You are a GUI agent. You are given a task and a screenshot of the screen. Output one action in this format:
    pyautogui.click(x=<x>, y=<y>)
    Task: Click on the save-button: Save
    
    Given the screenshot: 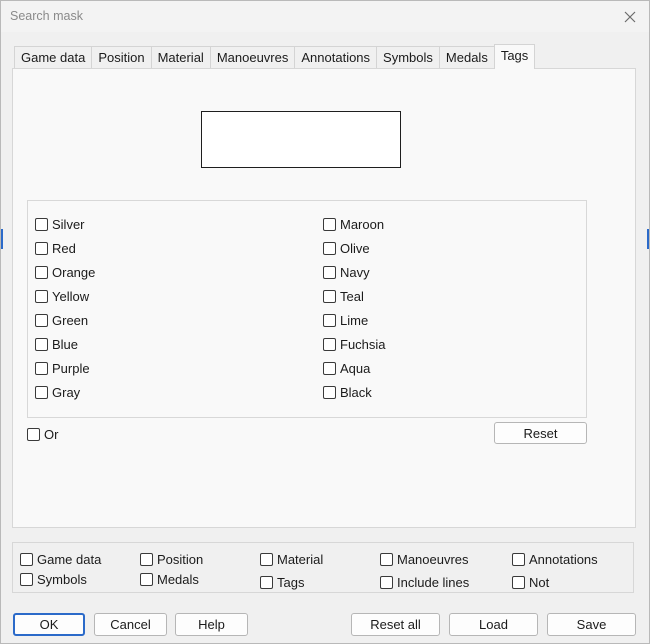 What is the action you would take?
    pyautogui.click(x=591, y=624)
    